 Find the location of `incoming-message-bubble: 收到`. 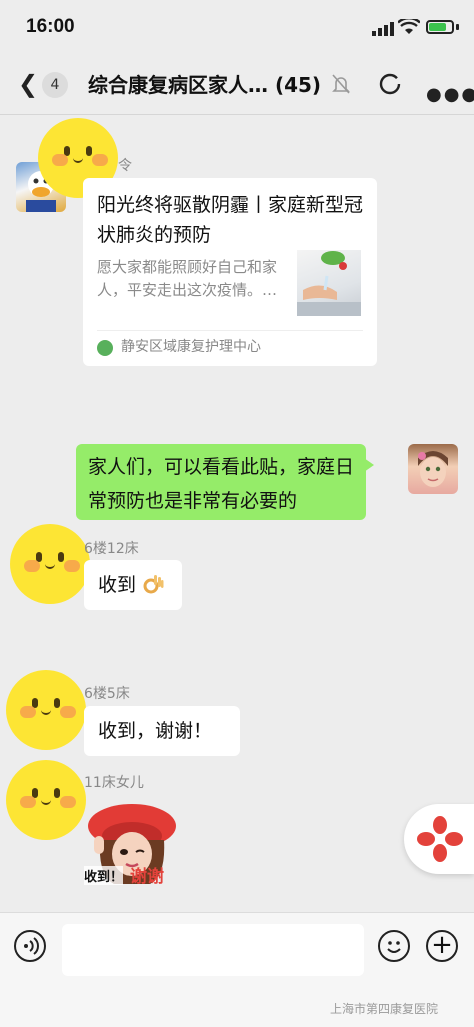

incoming-message-bubble: 收到 is located at coordinates (133, 585).